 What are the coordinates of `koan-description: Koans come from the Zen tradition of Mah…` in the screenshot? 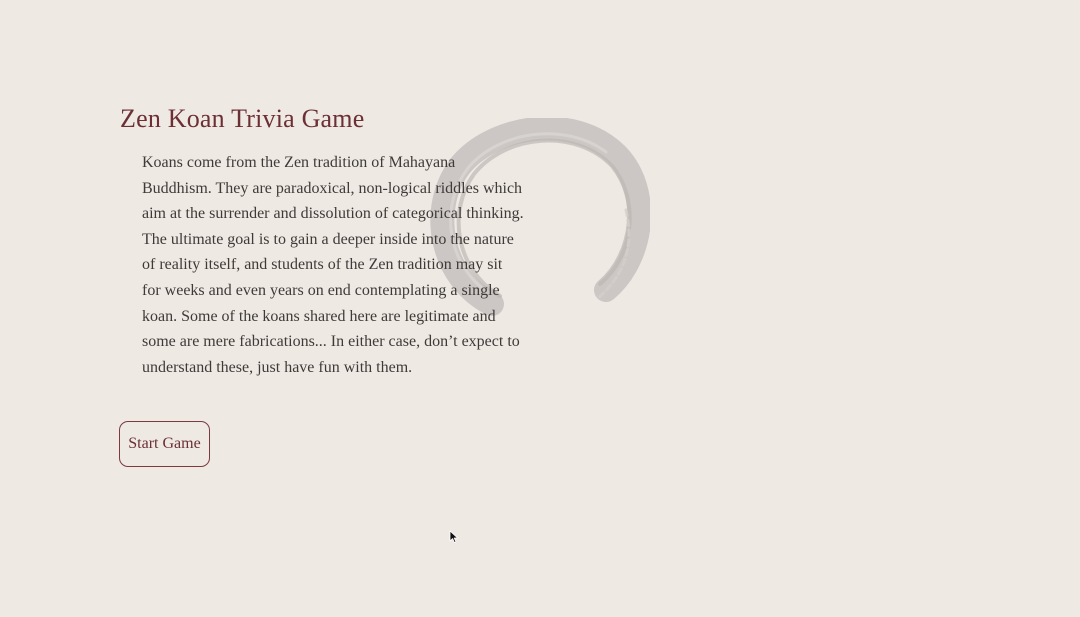 It's located at (333, 265).